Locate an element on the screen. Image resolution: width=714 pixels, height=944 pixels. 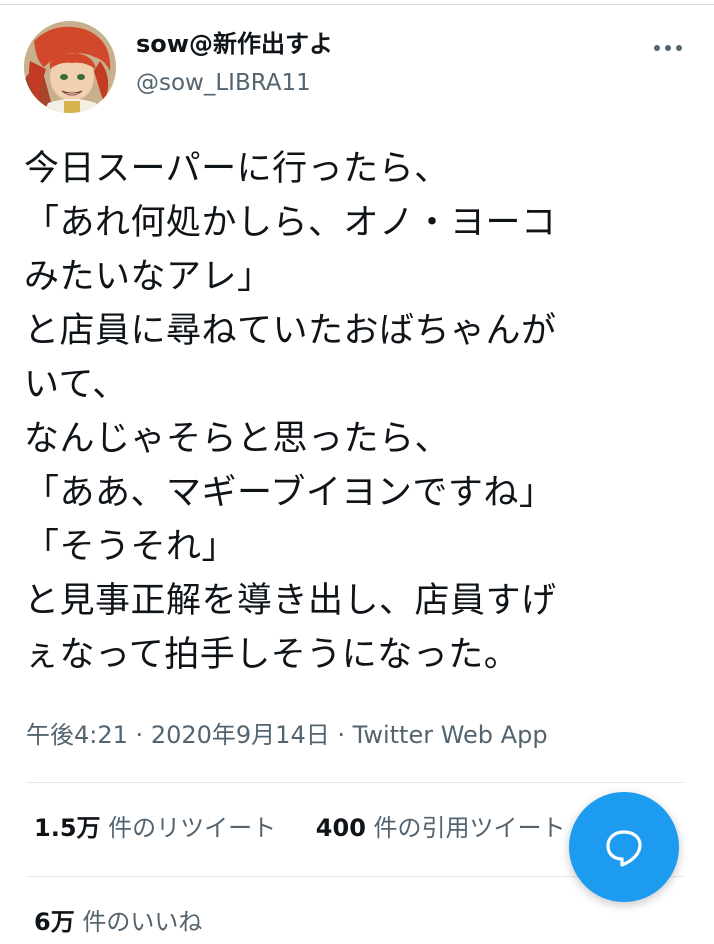
likes-count: 6万 is located at coordinates (54, 922).